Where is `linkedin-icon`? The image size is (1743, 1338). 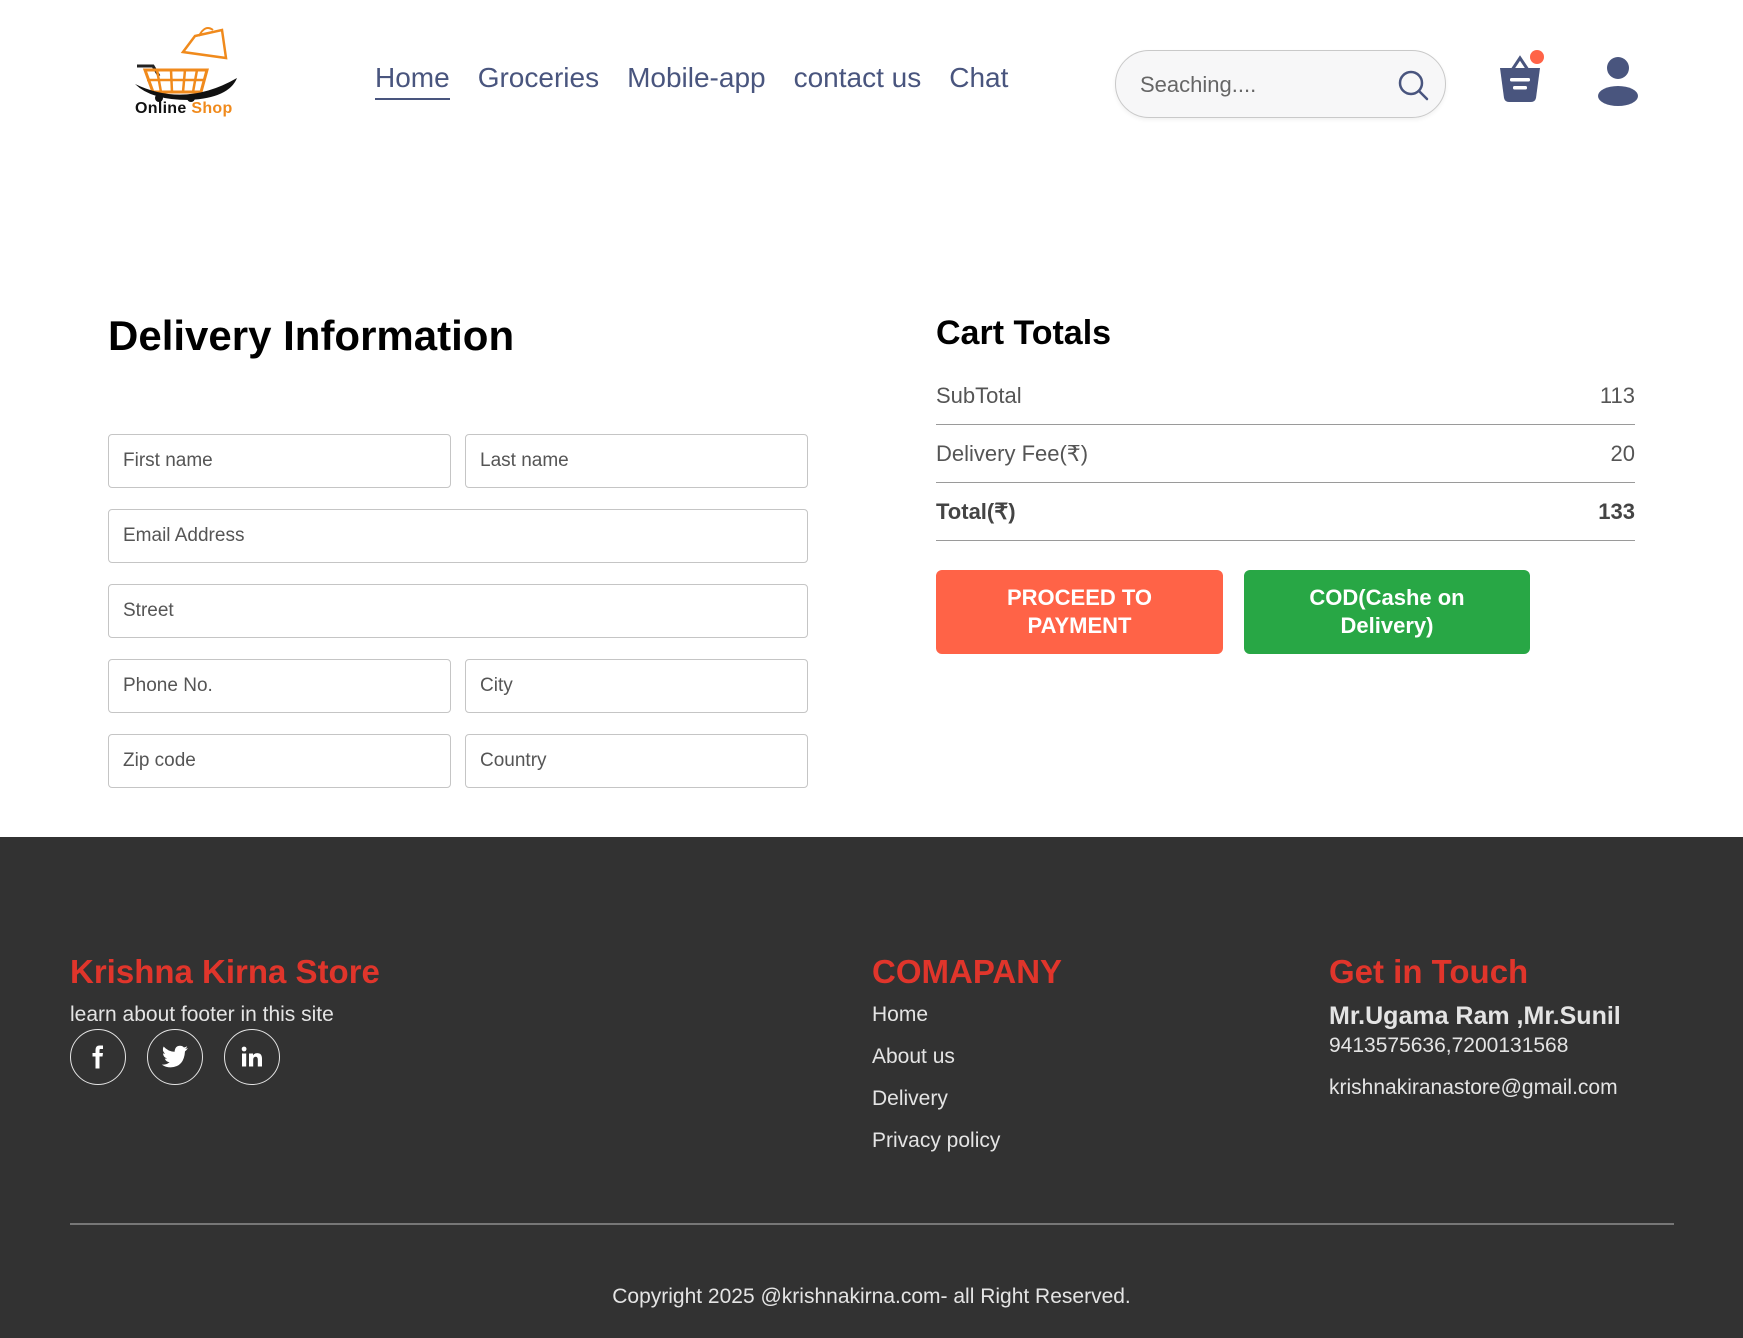 linkedin-icon is located at coordinates (251, 1056).